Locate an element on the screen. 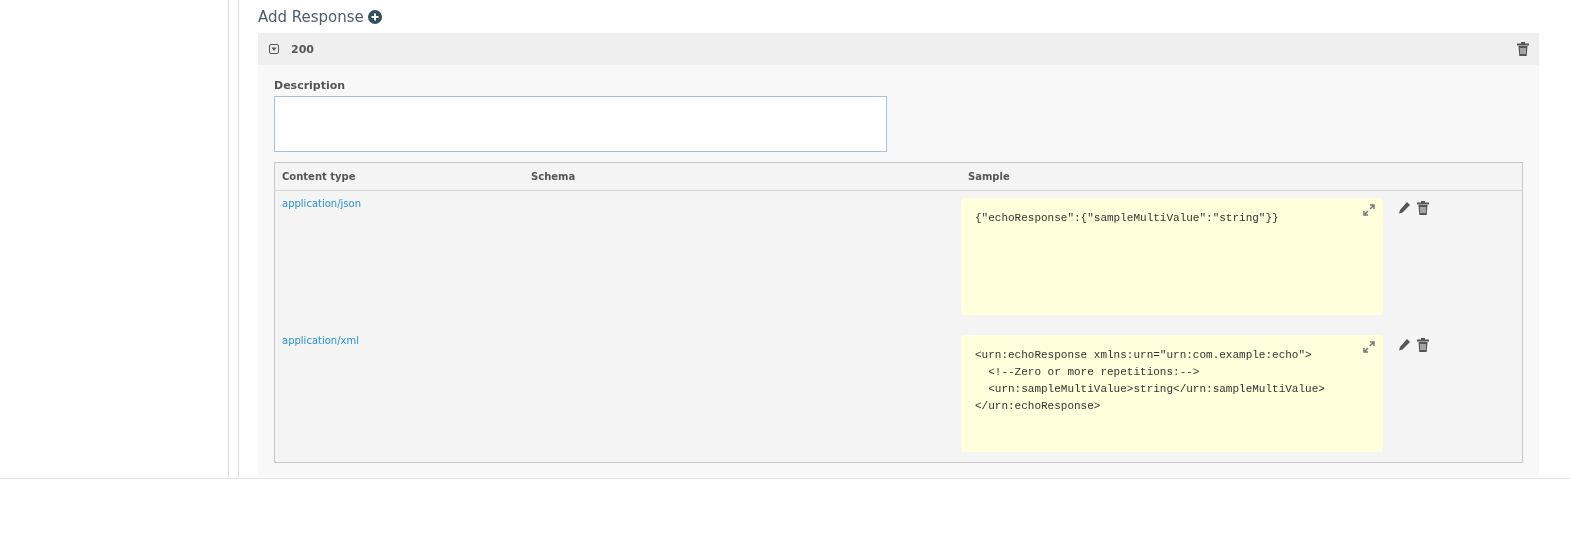 Image resolution: width=1570 pixels, height=558 pixels. column-header: Content type is located at coordinates (399, 176).